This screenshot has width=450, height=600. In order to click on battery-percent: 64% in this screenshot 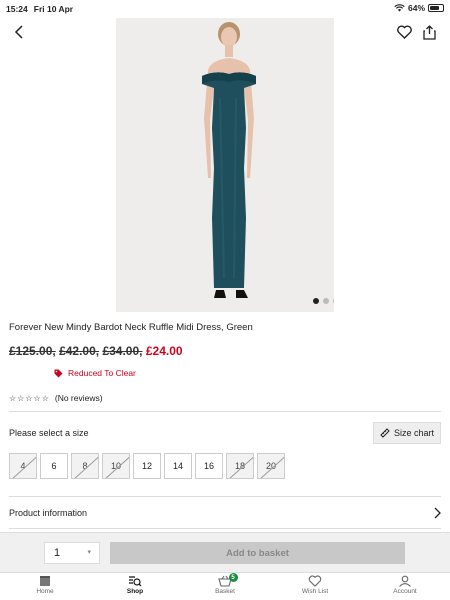, I will do `click(416, 8)`.